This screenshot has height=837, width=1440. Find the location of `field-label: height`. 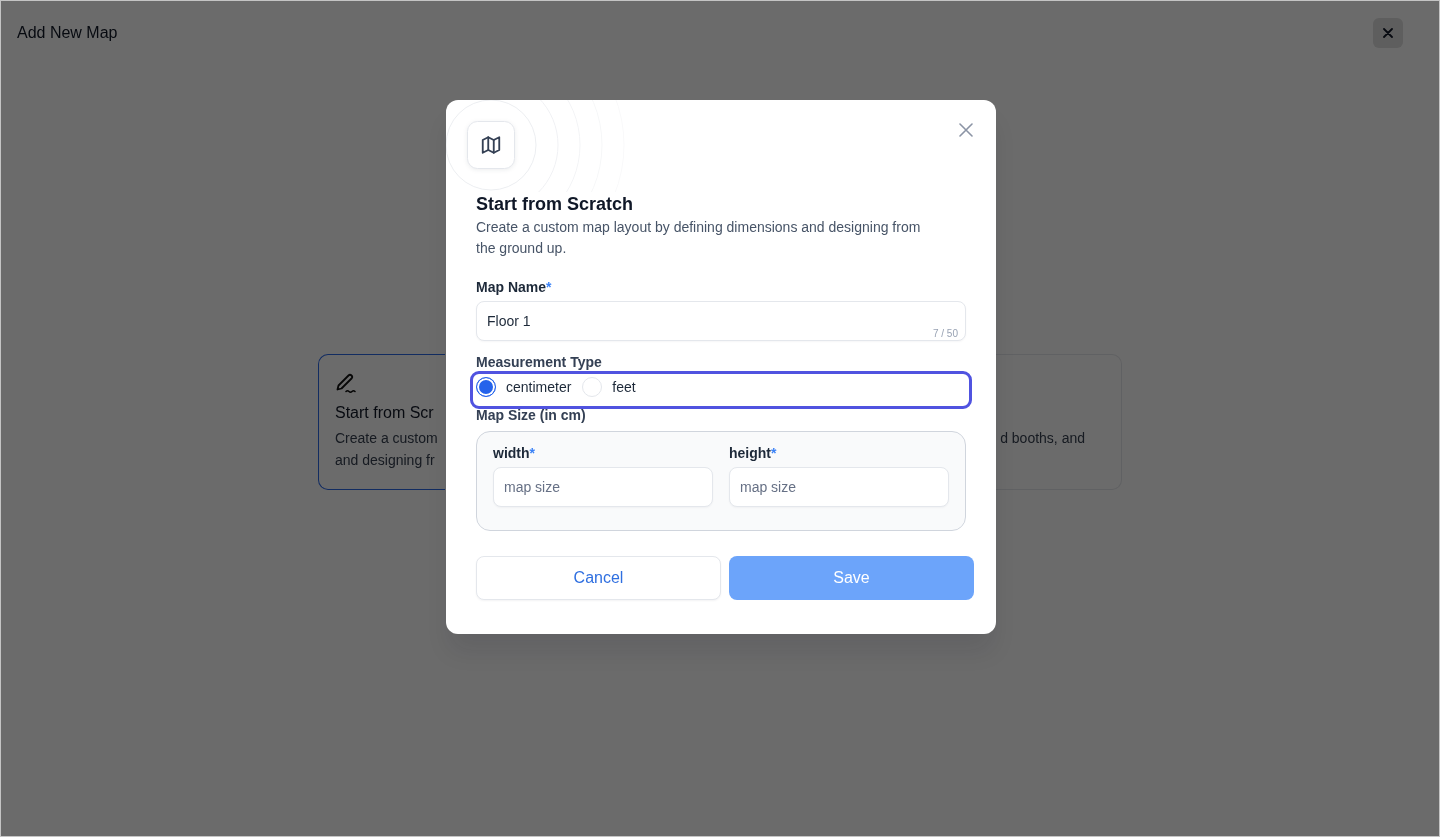

field-label: height is located at coordinates (750, 453).